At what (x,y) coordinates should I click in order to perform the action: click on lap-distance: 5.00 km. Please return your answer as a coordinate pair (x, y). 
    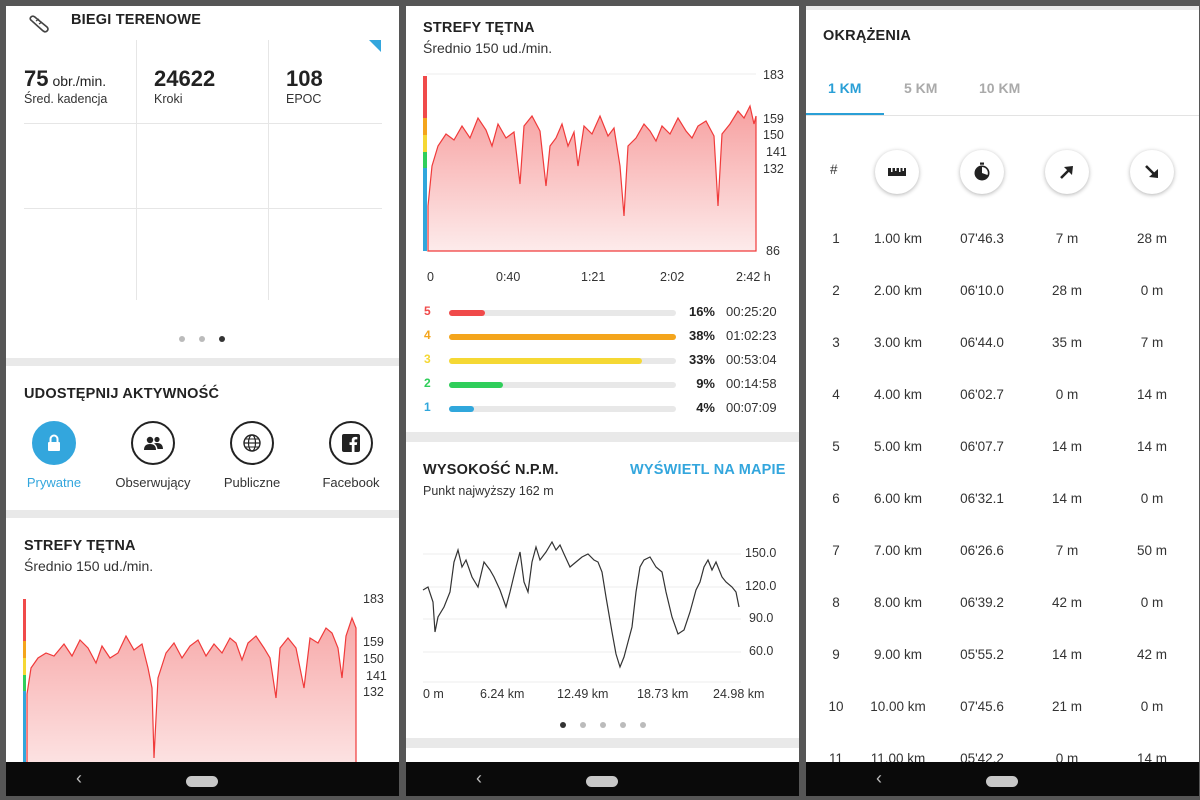
    Looking at the image, I should click on (898, 446).